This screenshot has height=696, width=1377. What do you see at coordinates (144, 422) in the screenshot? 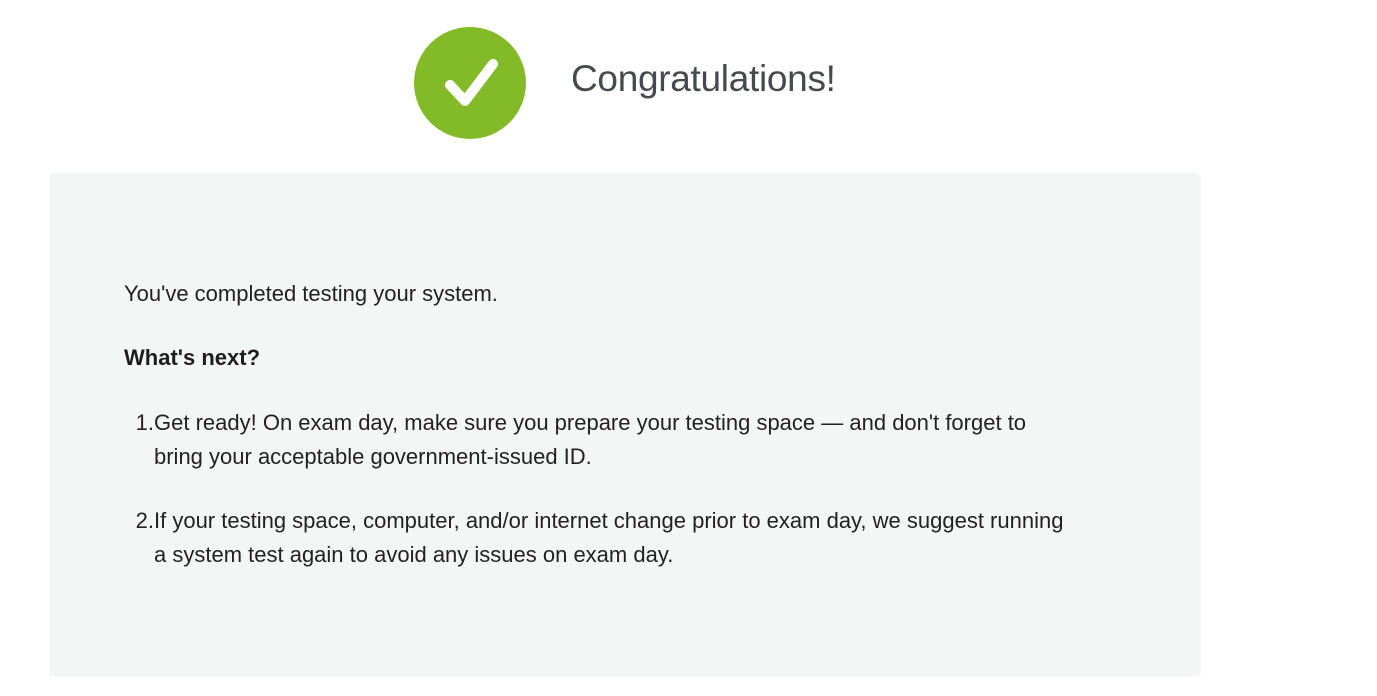
I see `step-number: 1.` at bounding box center [144, 422].